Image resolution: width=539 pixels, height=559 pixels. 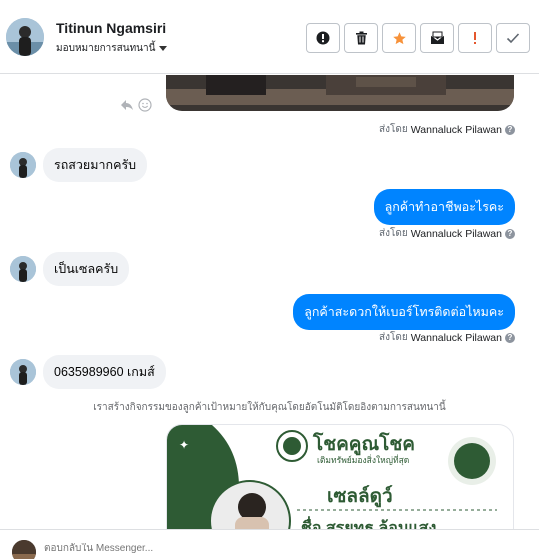 What do you see at coordinates (25, 37) in the screenshot?
I see `contact-avatar` at bounding box center [25, 37].